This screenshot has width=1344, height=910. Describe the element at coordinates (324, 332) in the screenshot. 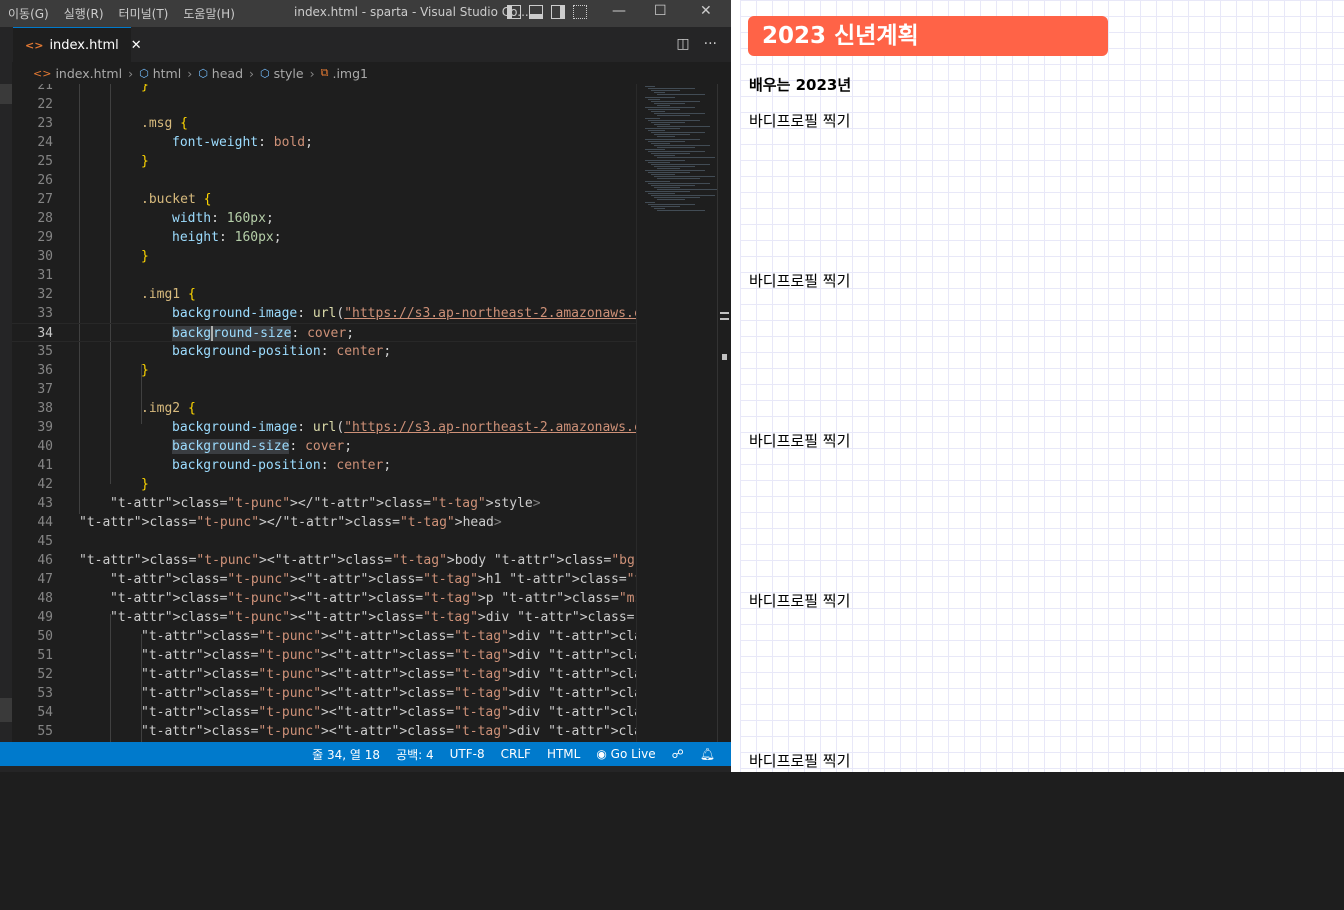

I see `code-line: 34 backg round-size: cover;` at that location.